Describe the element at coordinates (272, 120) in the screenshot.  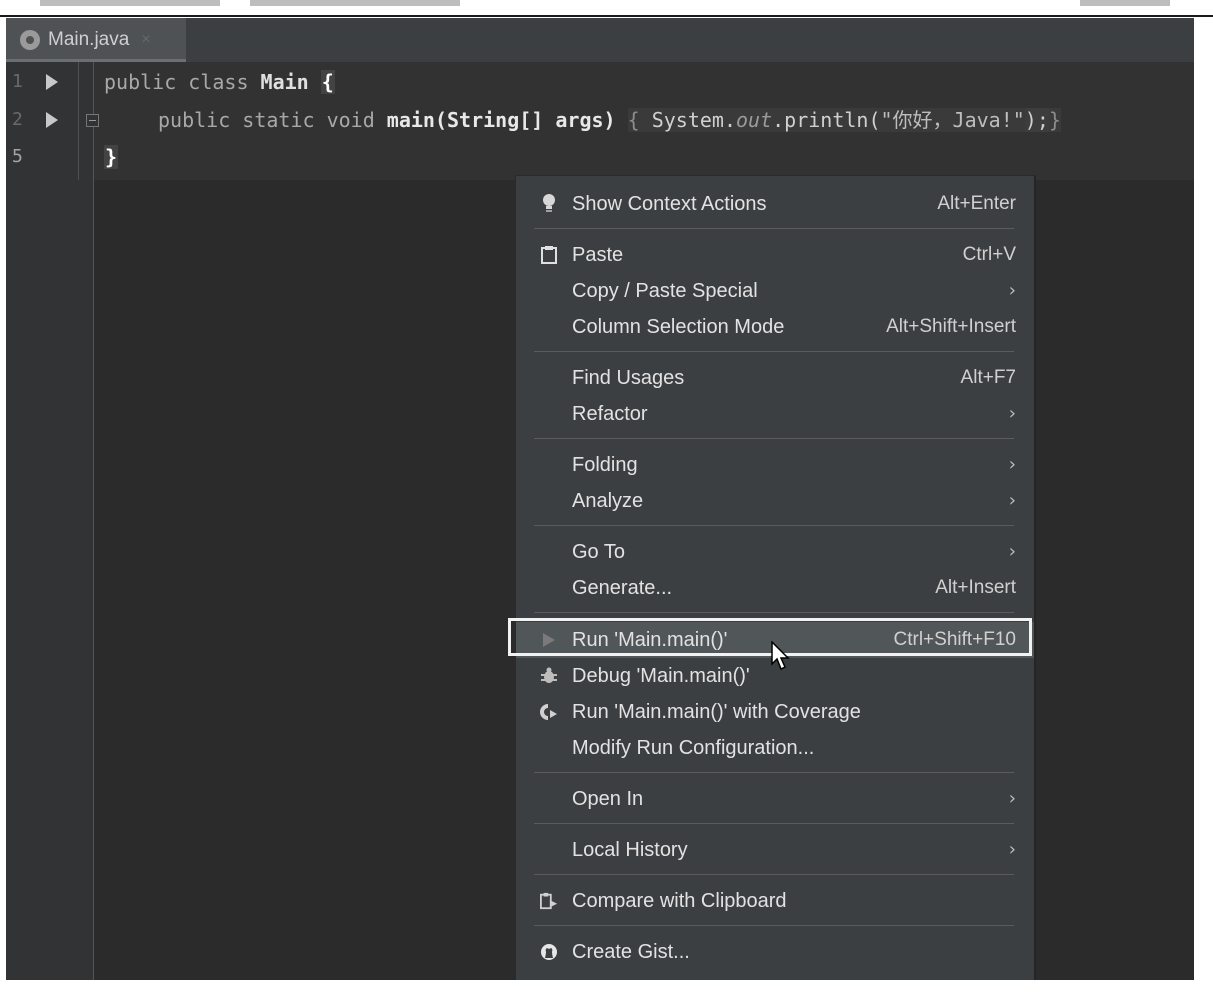
I see `code-token: public static void` at that location.